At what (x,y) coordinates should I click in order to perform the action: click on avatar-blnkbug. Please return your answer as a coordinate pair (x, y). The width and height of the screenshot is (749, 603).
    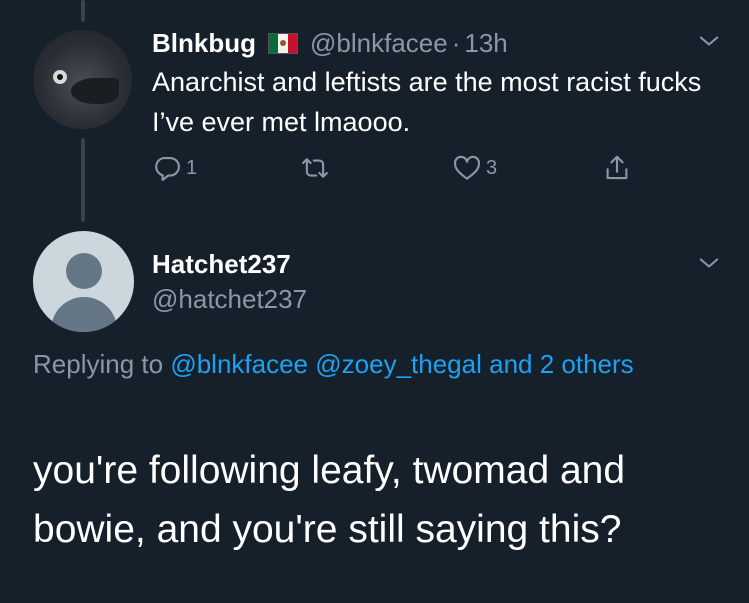
    Looking at the image, I should click on (82, 79).